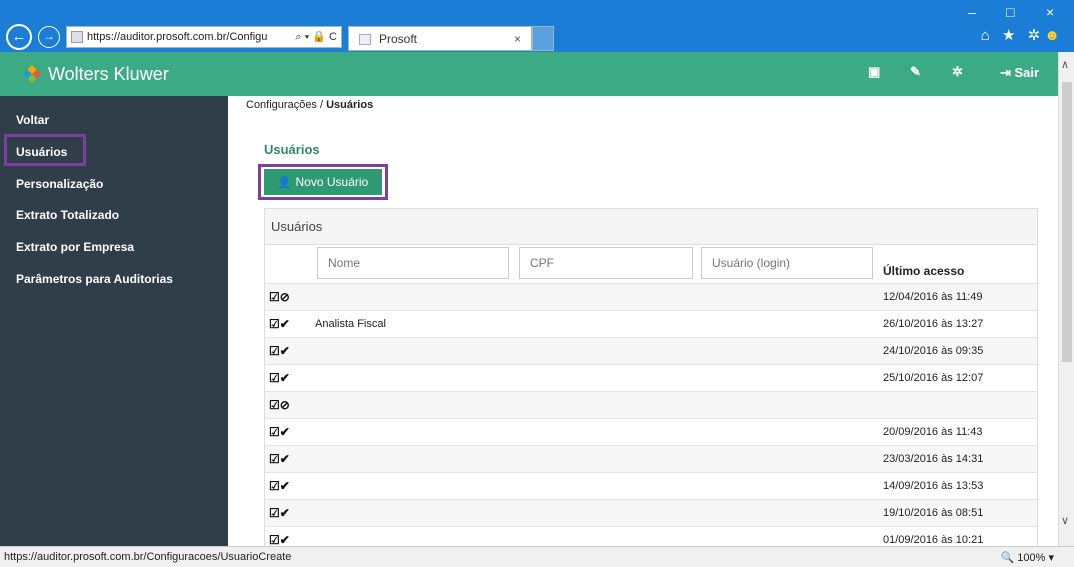  I want to click on forward-icon: →, so click(49, 37).